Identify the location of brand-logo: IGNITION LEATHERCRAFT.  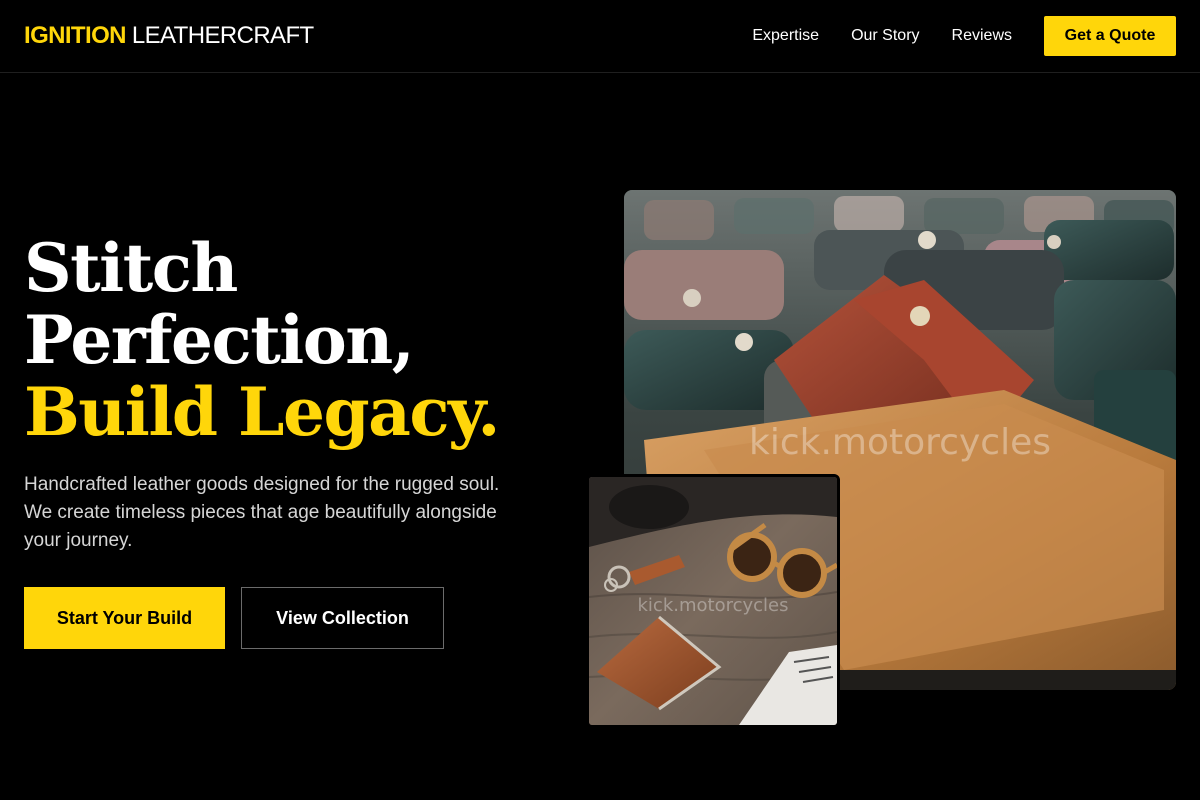
(169, 36).